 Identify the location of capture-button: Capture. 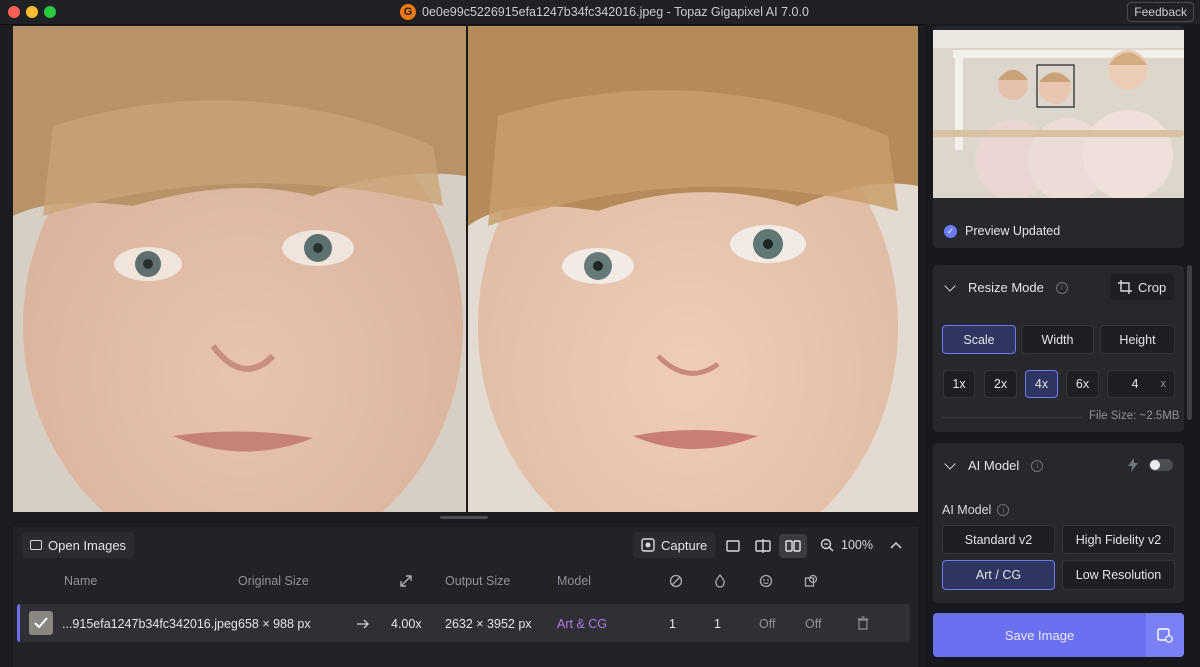
(674, 545).